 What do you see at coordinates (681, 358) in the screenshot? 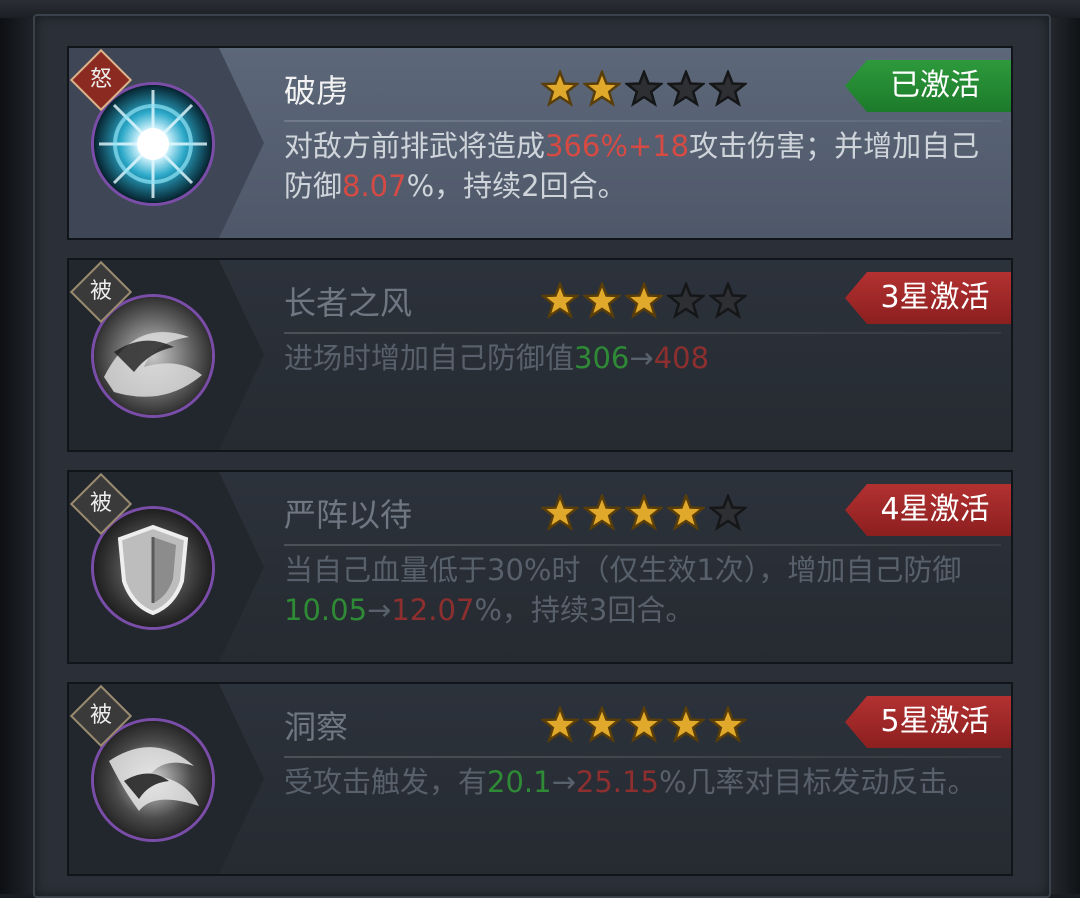
I see `value-highlight-red: 408` at bounding box center [681, 358].